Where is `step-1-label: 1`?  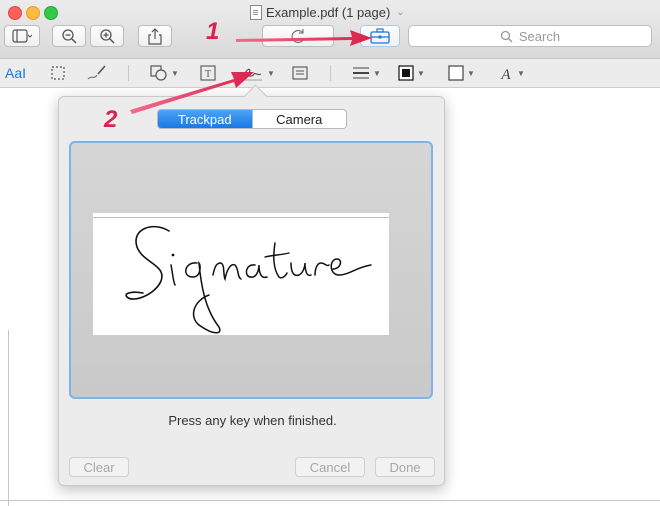 step-1-label: 1 is located at coordinates (213, 31).